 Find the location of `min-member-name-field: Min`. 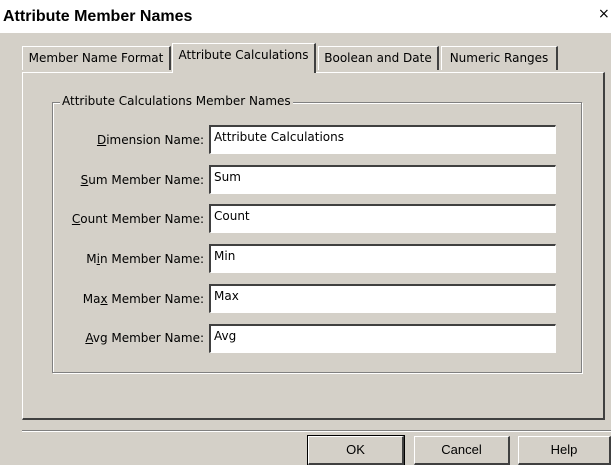

min-member-name-field: Min is located at coordinates (382, 258).